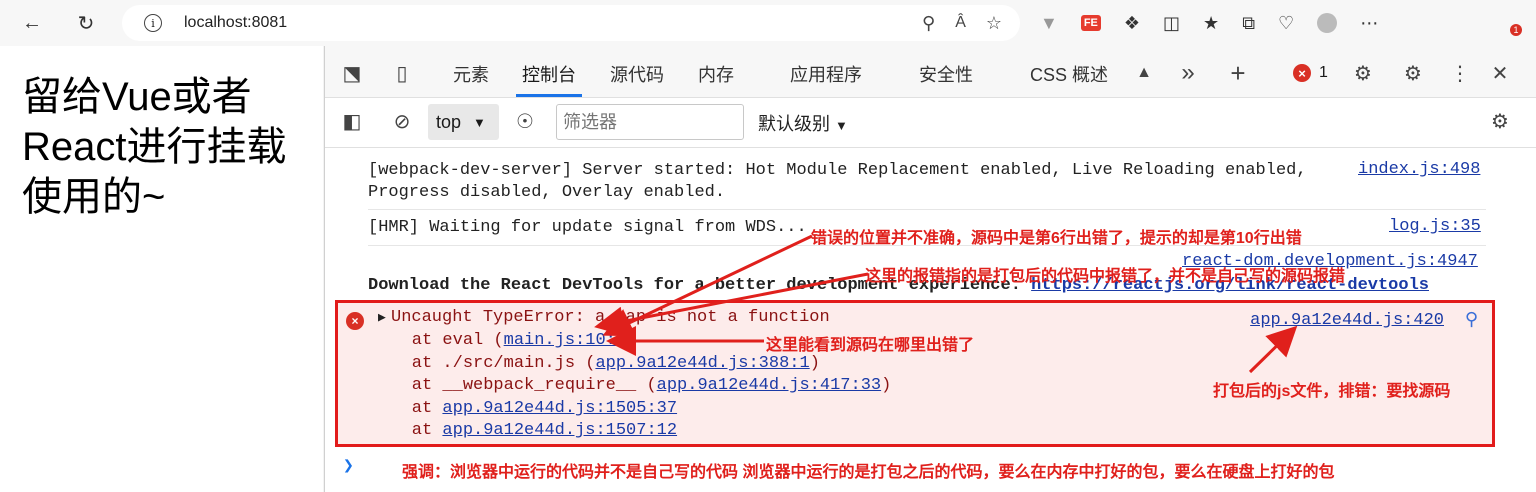 The image size is (1536, 492). I want to click on clear-console-icon: ⊘, so click(402, 121).